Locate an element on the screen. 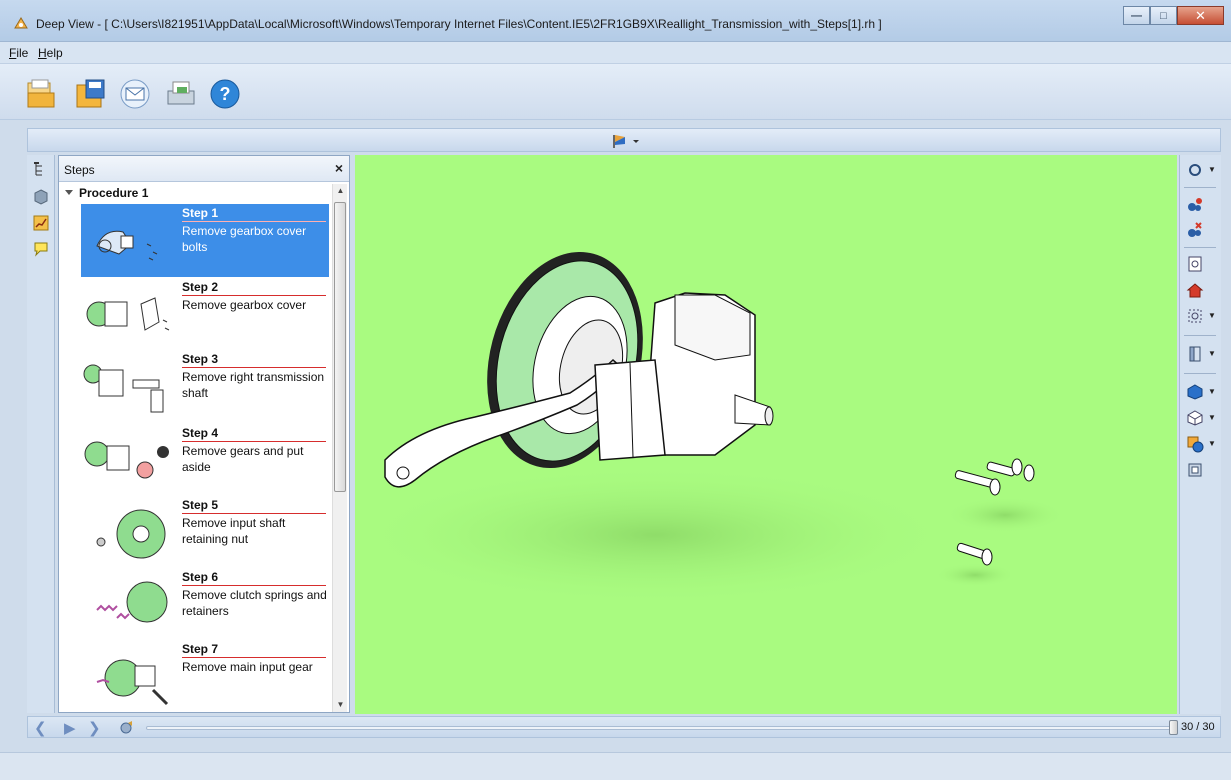  step-title: Step 5 is located at coordinates (254, 506).